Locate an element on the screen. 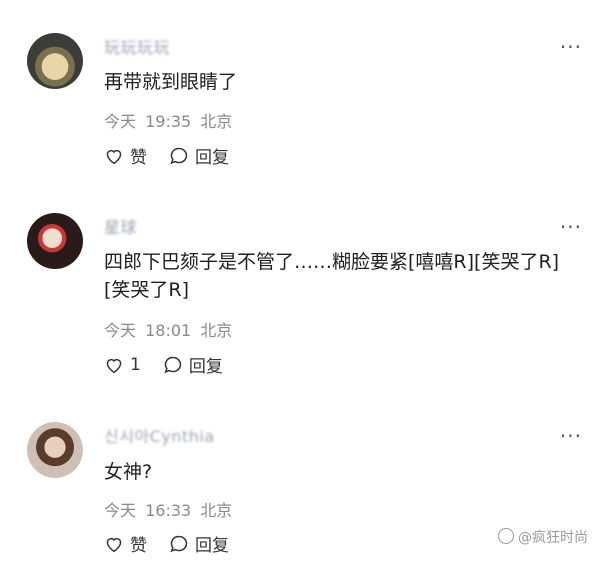  comment-text: 四郎下巴颏子是不管了……糊脸要紧[嘻嘻R][笑哭了R][笑哭了R] is located at coordinates (332, 276).